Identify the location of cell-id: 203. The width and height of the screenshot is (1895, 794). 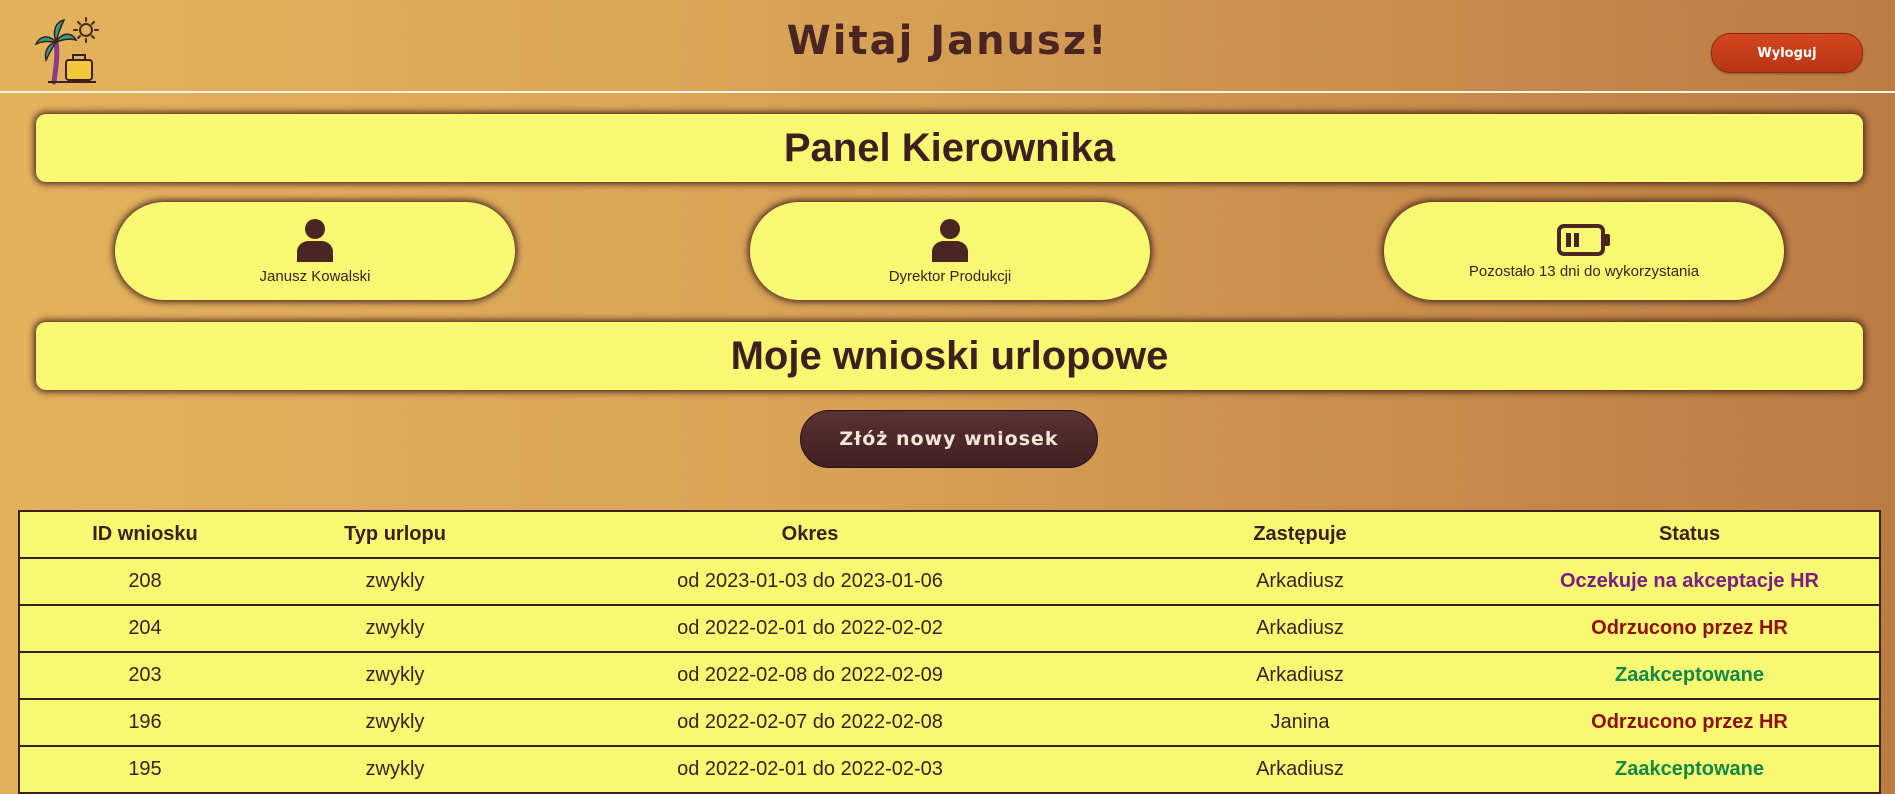
(144, 675).